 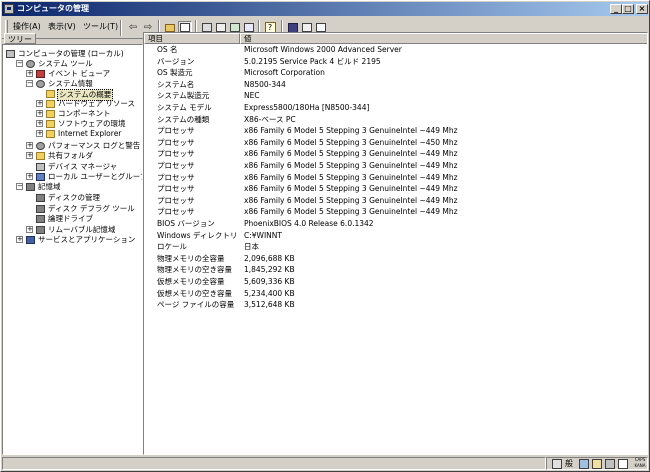 What do you see at coordinates (584, 464) in the screenshot?
I see `ime-tool-icon` at bounding box center [584, 464].